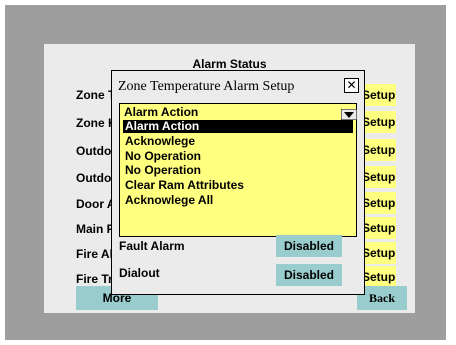 The height and width of the screenshot is (345, 456). What do you see at coordinates (379, 277) in the screenshot?
I see `setup-button-fire-trouble: Setup` at bounding box center [379, 277].